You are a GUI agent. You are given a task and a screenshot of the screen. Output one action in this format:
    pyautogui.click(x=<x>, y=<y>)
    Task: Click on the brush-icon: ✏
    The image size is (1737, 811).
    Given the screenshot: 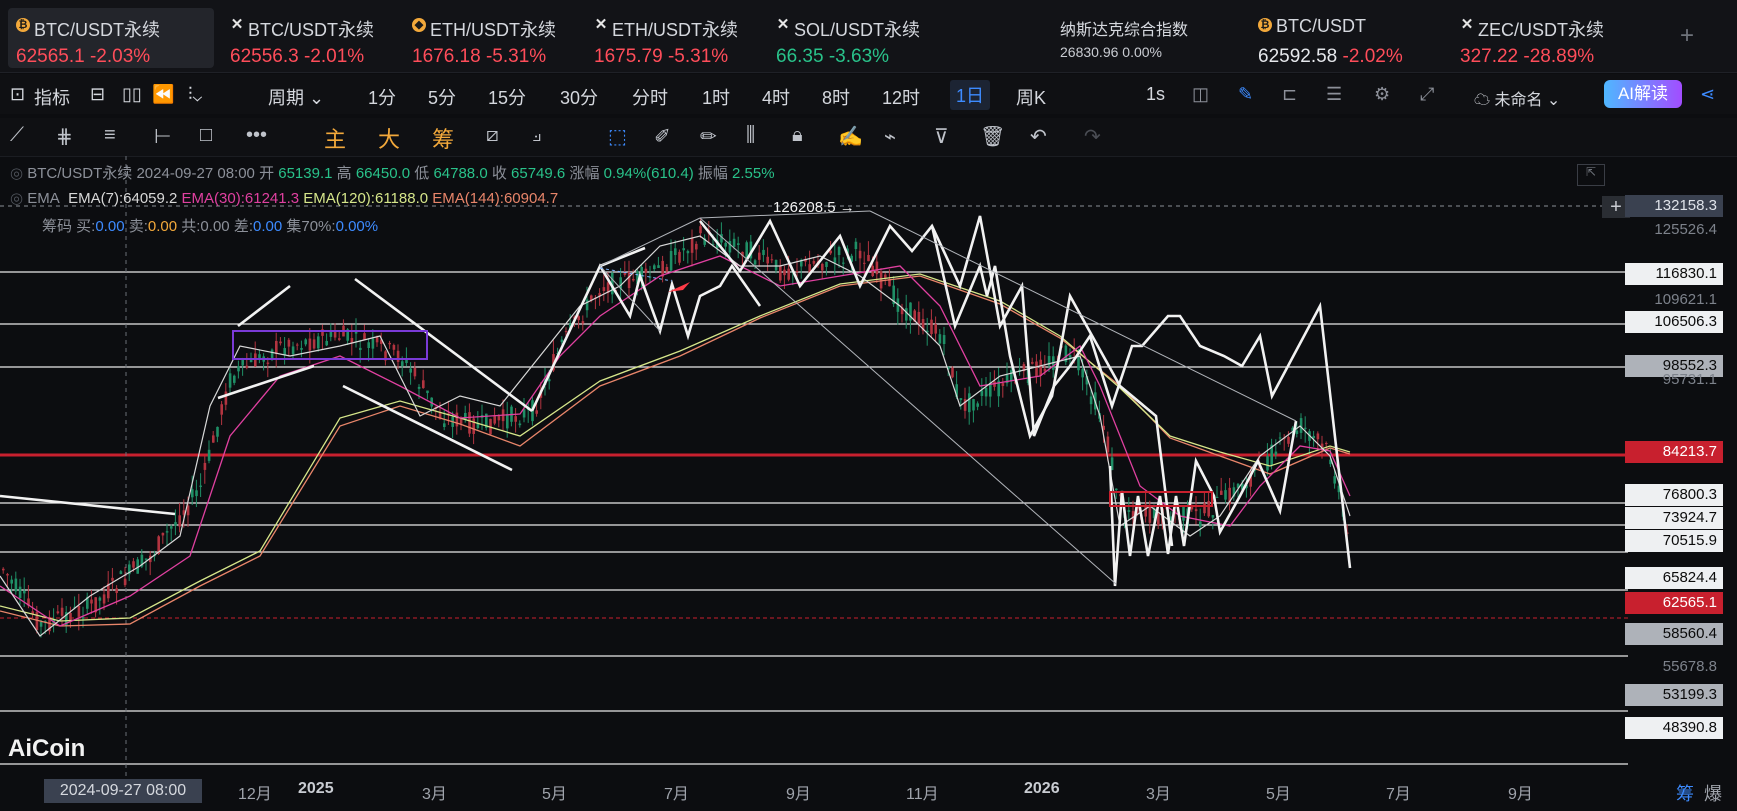 What is the action you would take?
    pyautogui.click(x=708, y=136)
    